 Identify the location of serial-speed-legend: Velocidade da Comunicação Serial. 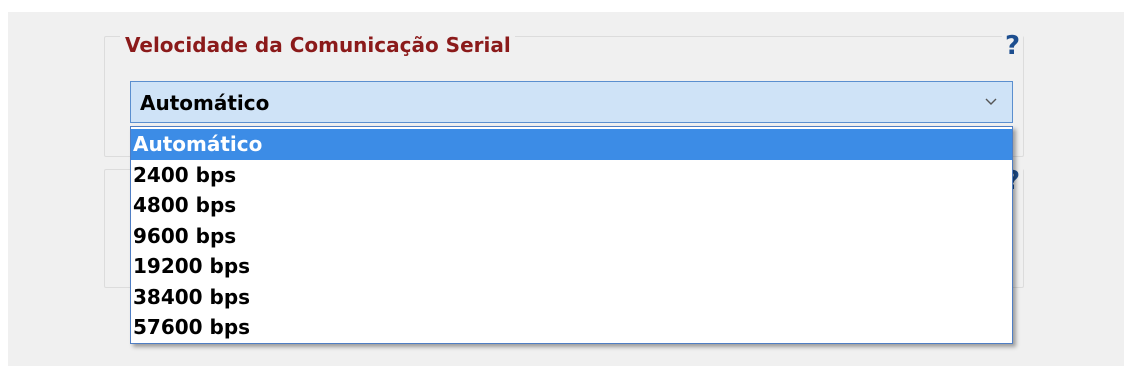
(317, 45).